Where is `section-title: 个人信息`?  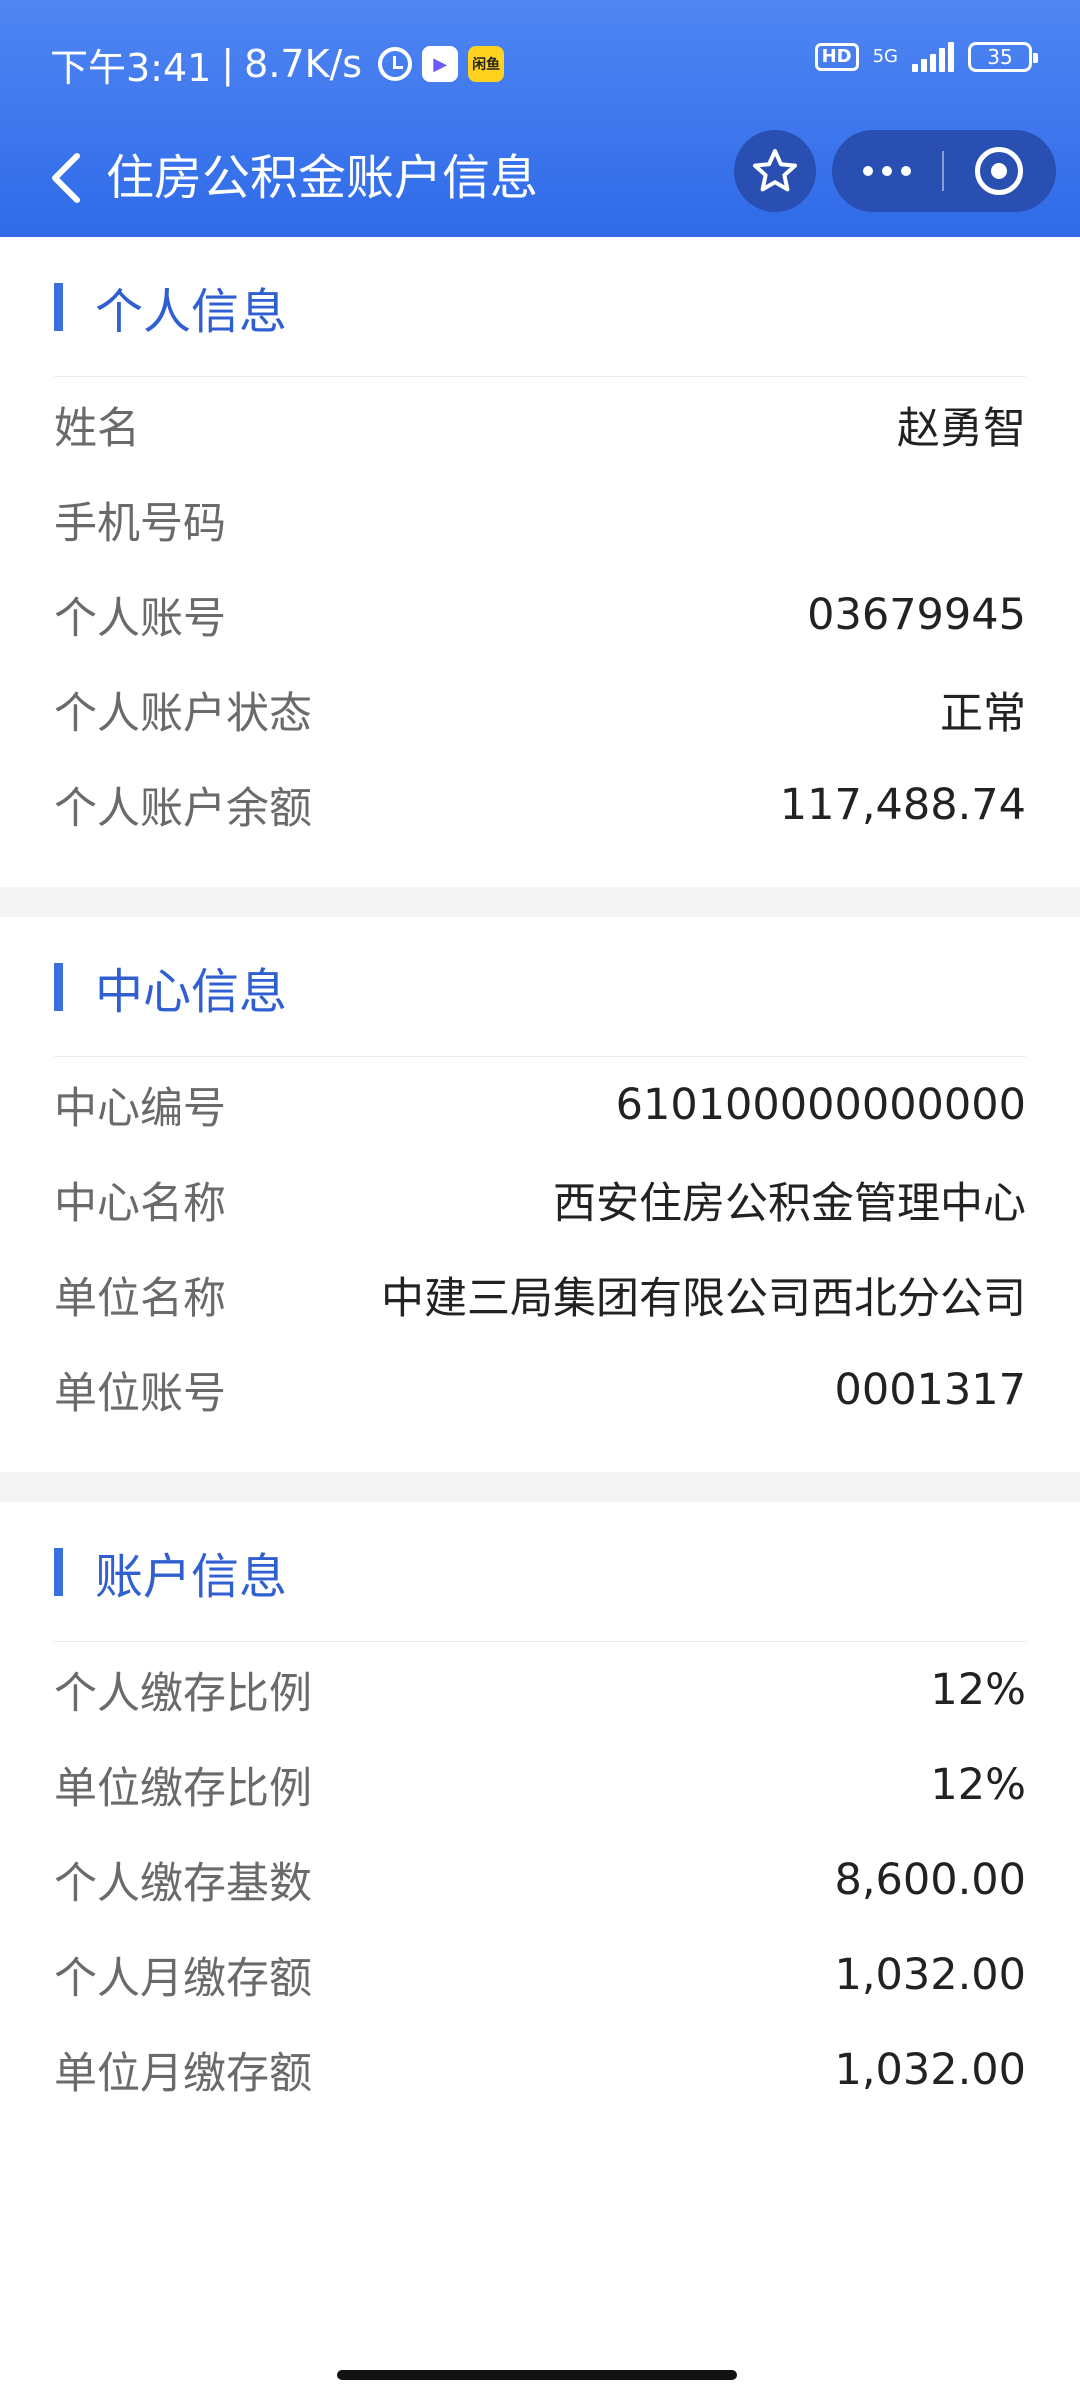
section-title: 个人信息 is located at coordinates (191, 311).